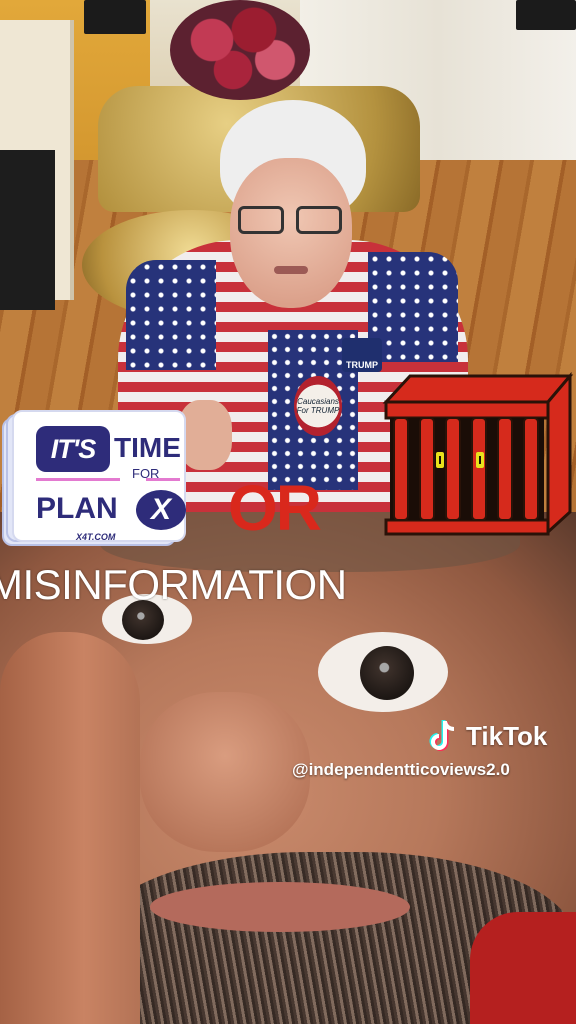 This screenshot has width=576, height=1024. I want to click on tiktok-watermark: TikTok, so click(487, 736).